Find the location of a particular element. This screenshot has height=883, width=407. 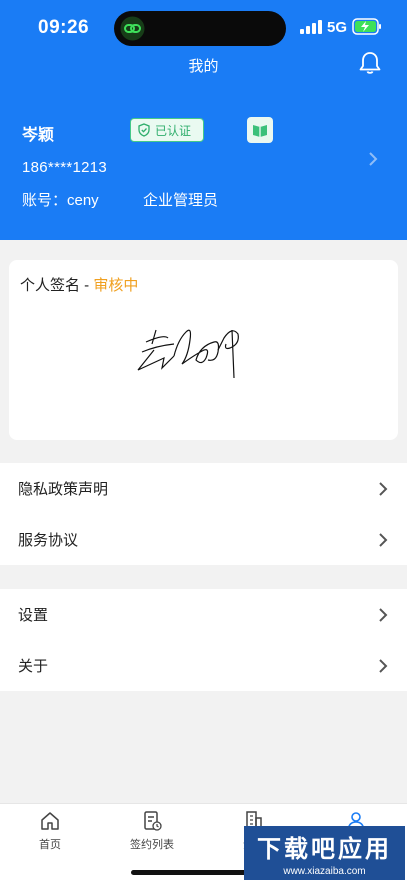

menu-group-app: 设置 关于 is located at coordinates (203, 640).